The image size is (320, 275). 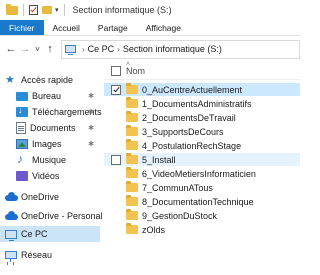 What do you see at coordinates (50, 49) in the screenshot?
I see `up-arrow-icon: ↑` at bounding box center [50, 49].